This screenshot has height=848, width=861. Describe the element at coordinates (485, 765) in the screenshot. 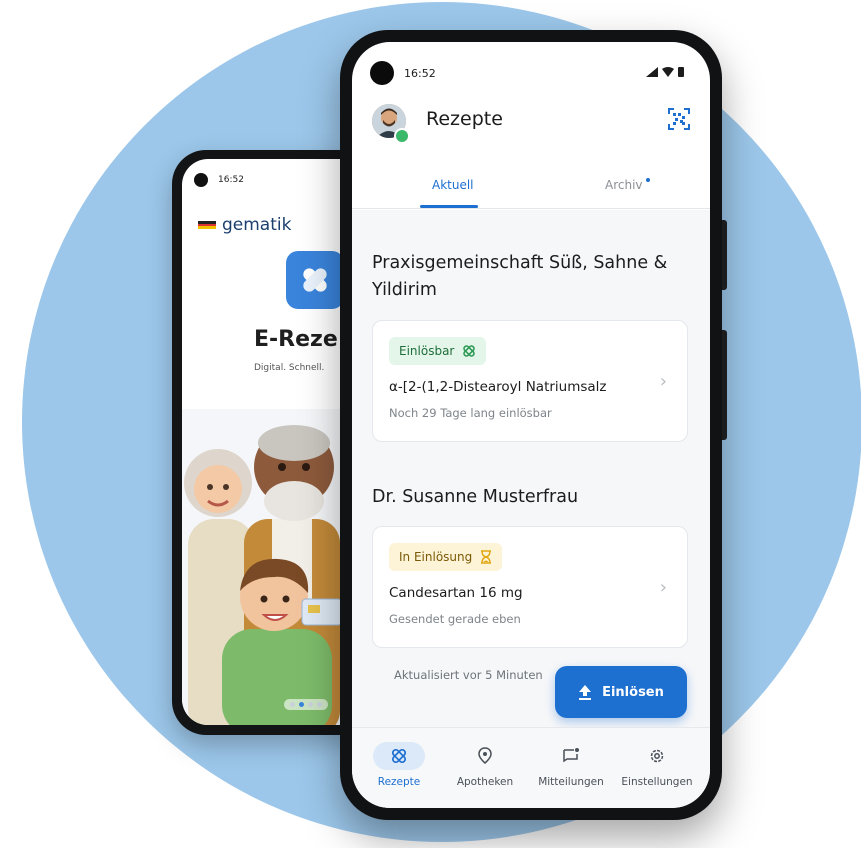

I see `nav-apotheken: Apotheken` at that location.